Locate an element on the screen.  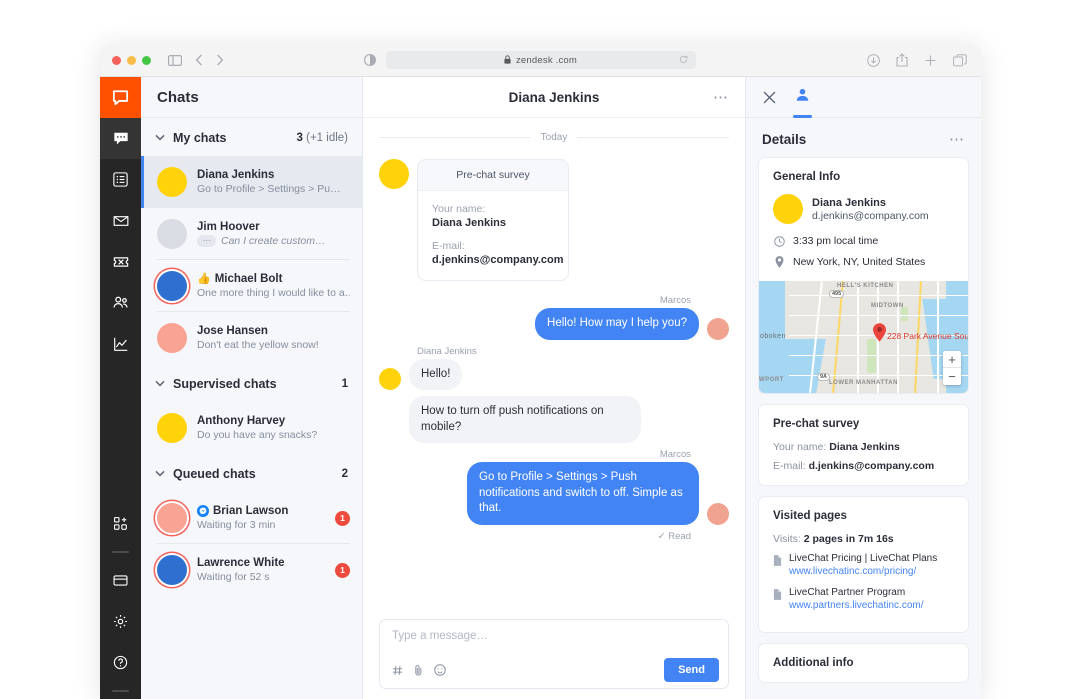
read-receipt: ✓ Read is located at coordinates (674, 536).